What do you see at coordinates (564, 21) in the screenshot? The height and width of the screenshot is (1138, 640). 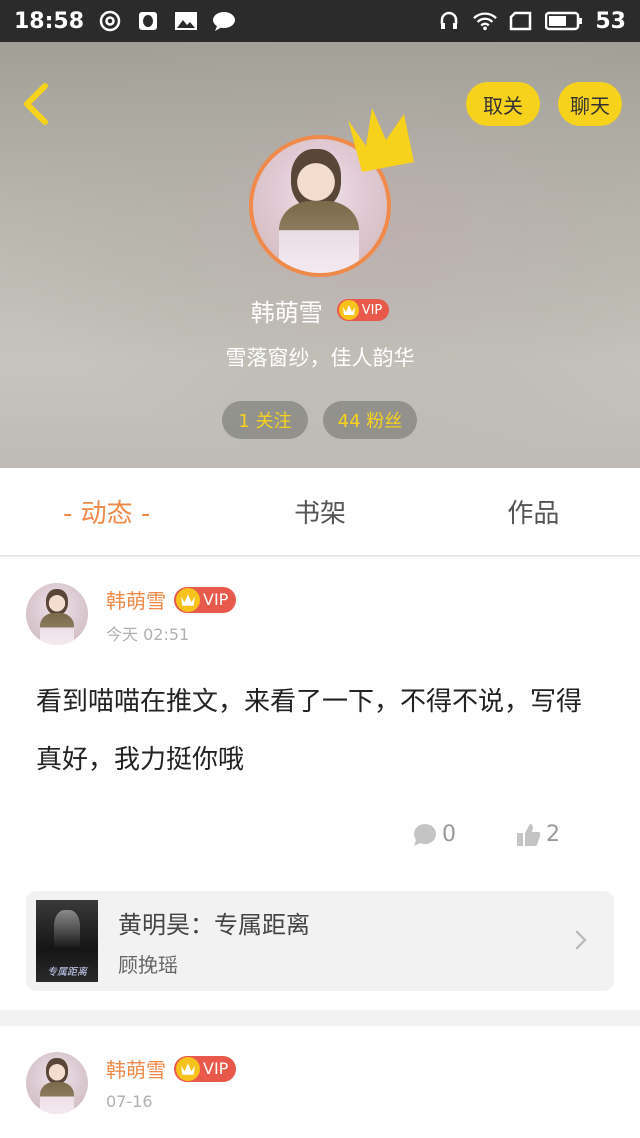 I see `battery-icon` at bounding box center [564, 21].